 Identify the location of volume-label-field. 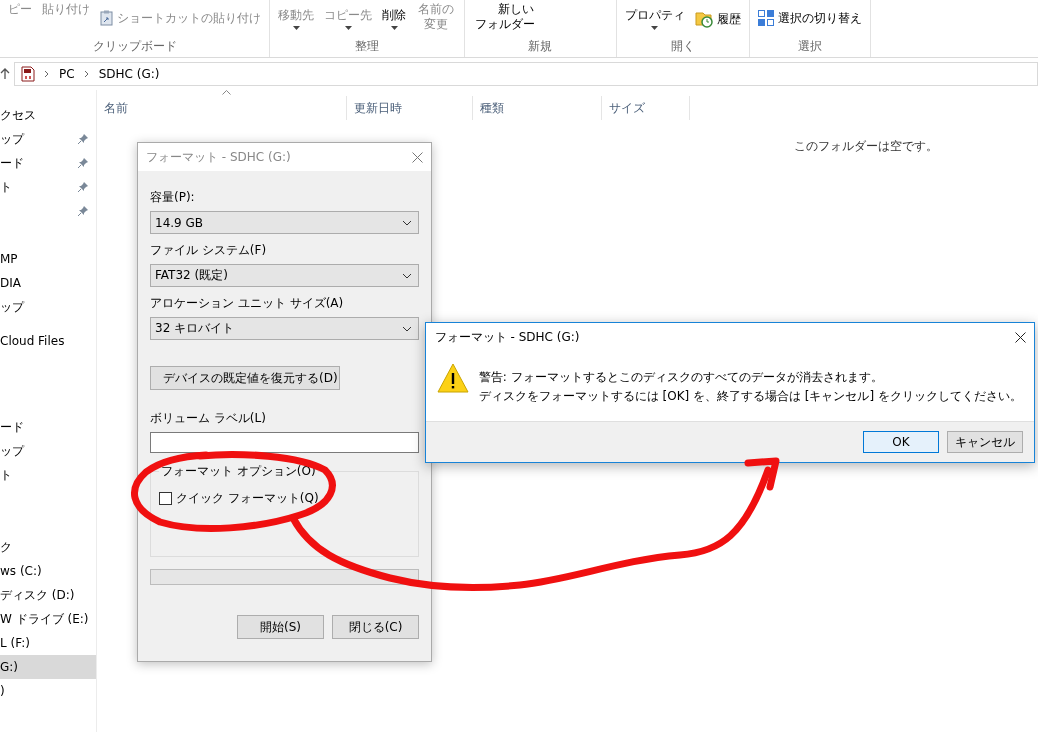
(284, 442).